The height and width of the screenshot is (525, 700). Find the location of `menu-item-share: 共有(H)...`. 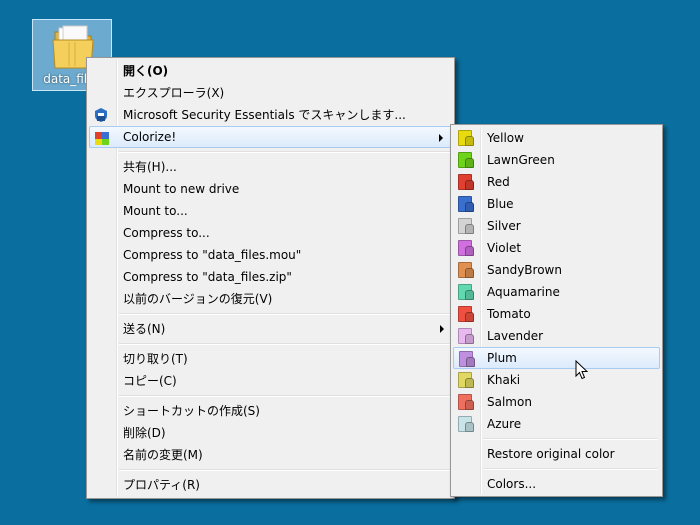

menu-item-share: 共有(H)... is located at coordinates (270, 167).